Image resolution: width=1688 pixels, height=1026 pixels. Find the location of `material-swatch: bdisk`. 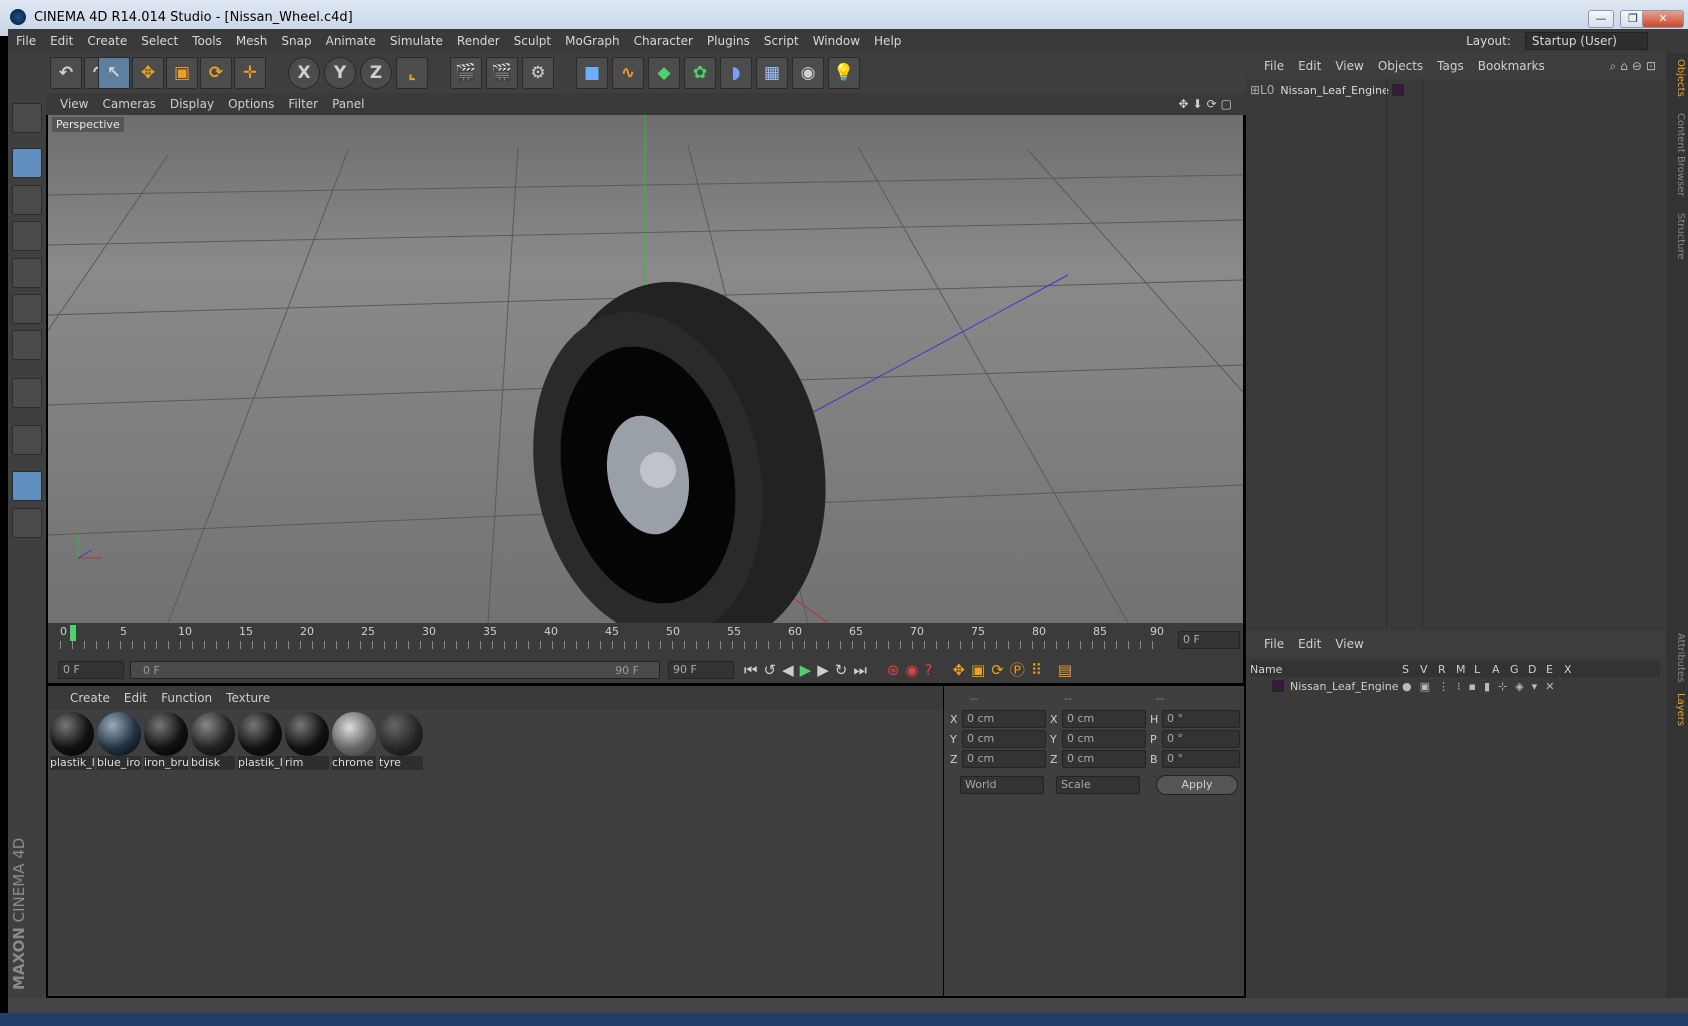

material-swatch: bdisk is located at coordinates (213, 741).